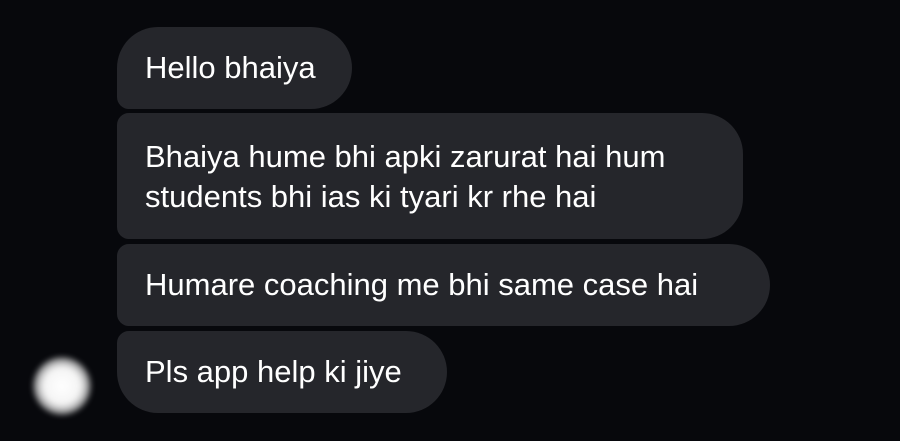 This screenshot has width=900, height=441. I want to click on message-bubble: Pls app help ki jiye, so click(282, 372).